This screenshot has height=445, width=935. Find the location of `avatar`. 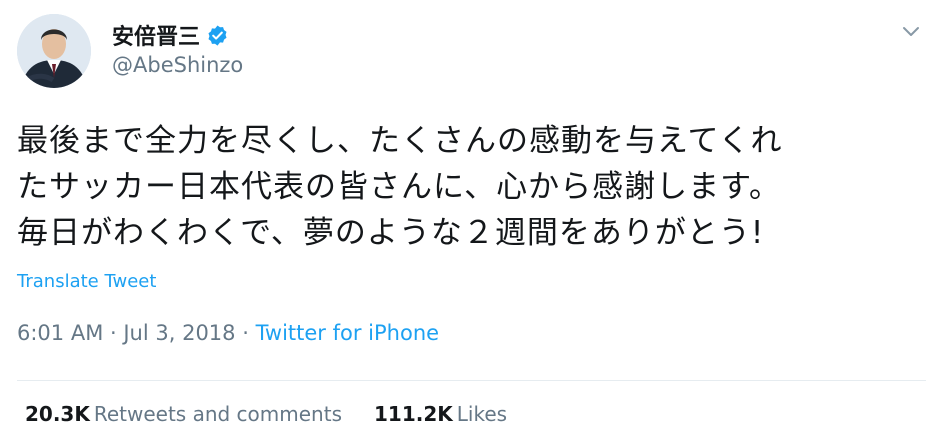

avatar is located at coordinates (54, 51).